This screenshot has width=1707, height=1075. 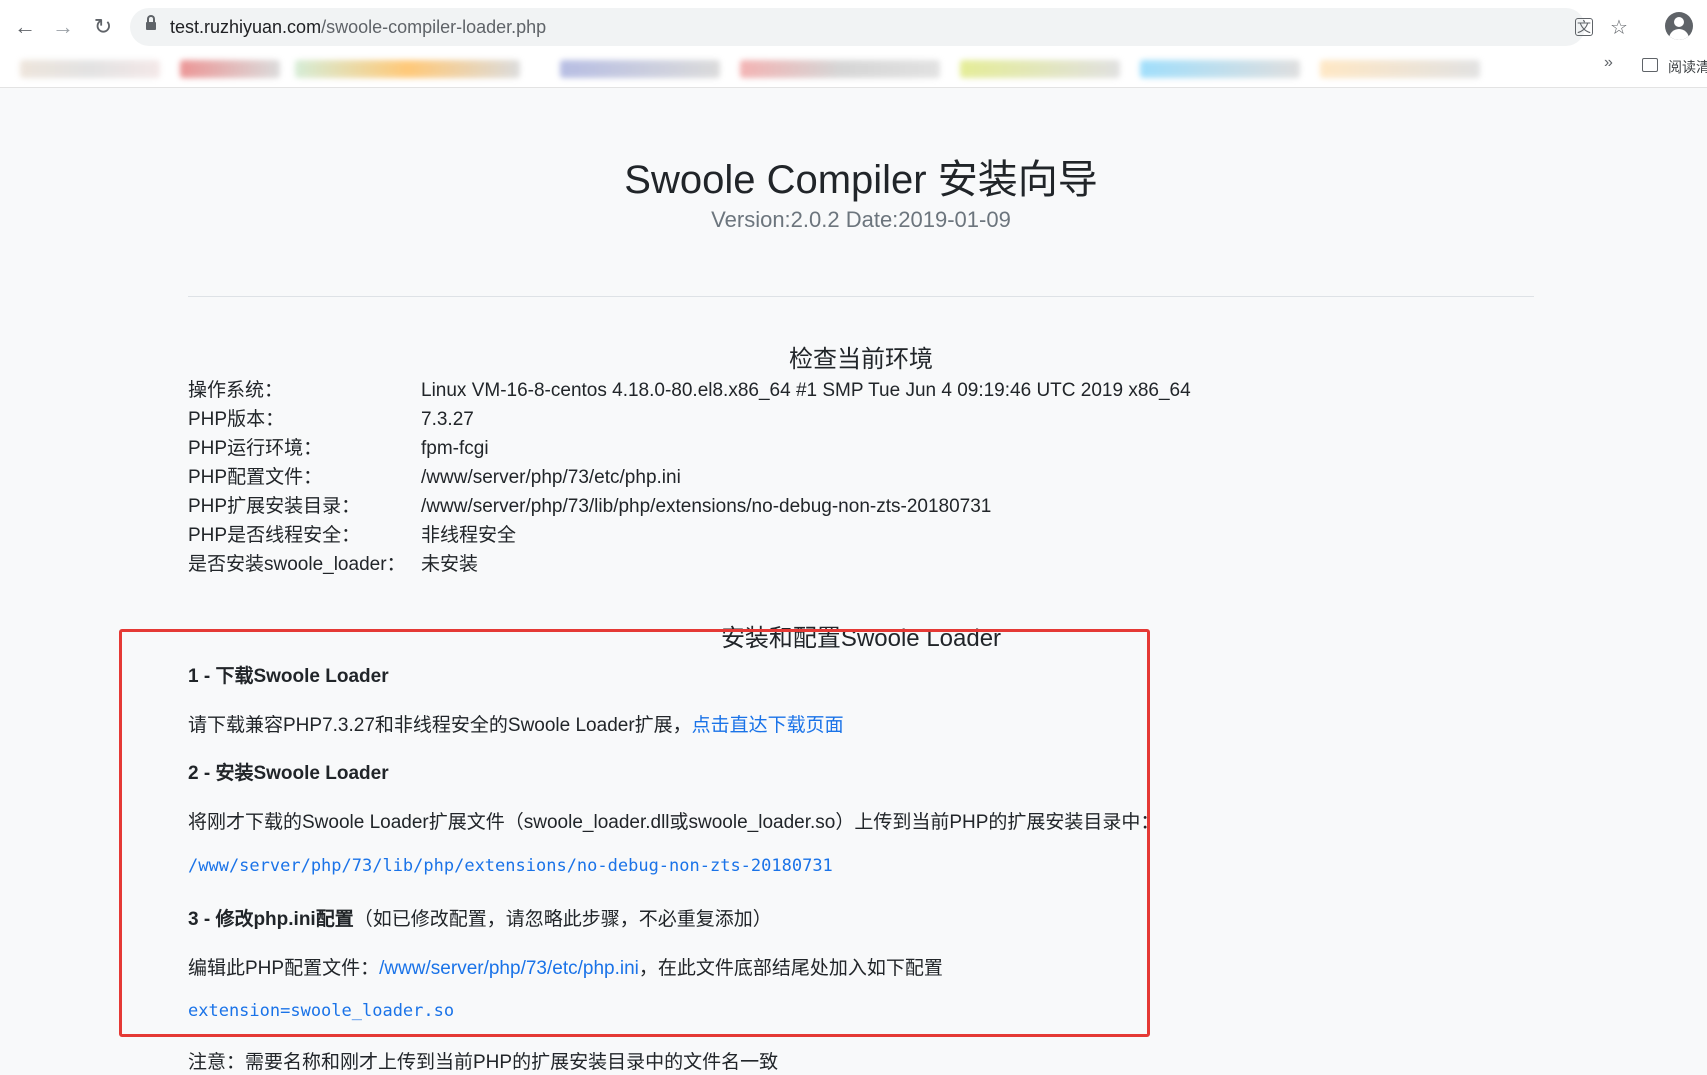 I want to click on env-value: 未安装, so click(x=450, y=564).